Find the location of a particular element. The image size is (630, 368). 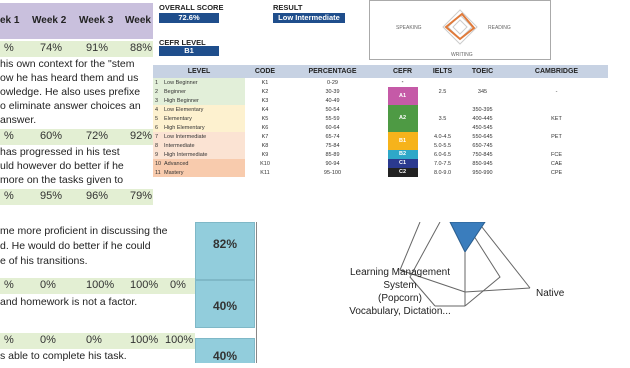

toeic-cell: 400-445 is located at coordinates (482, 118).